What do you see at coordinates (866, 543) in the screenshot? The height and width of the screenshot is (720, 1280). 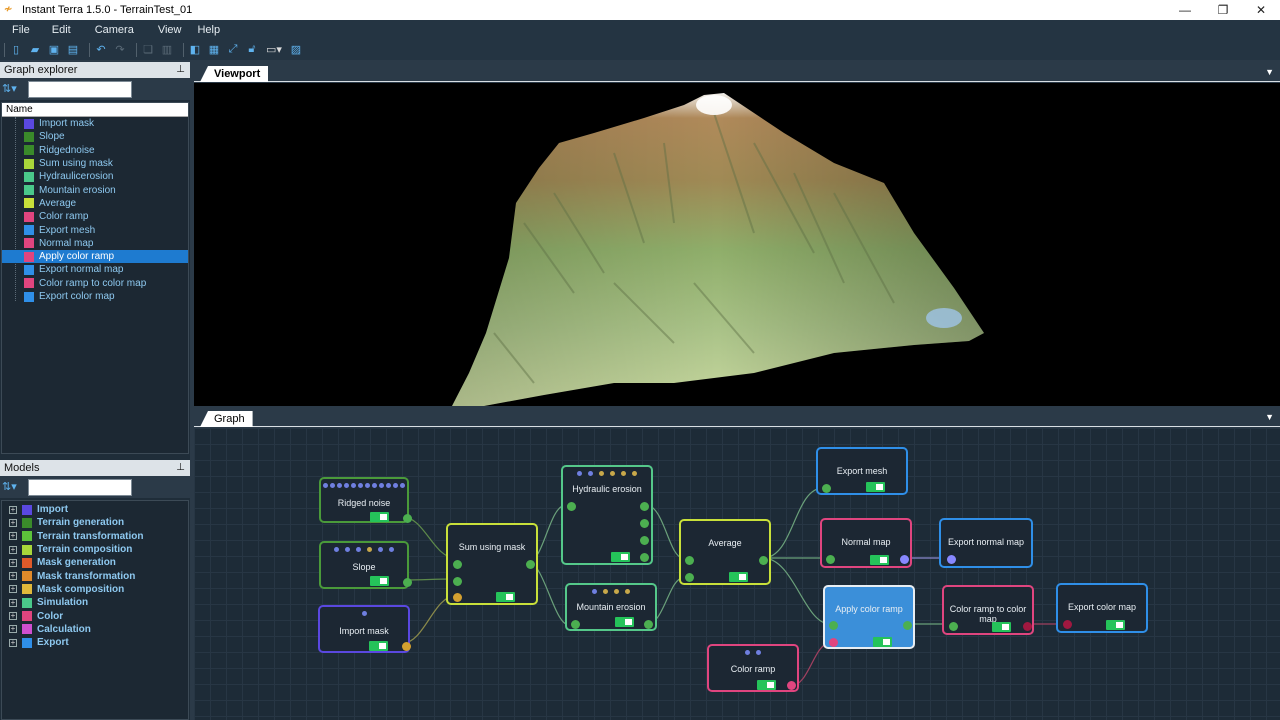 I see `node-normal: Normal map` at bounding box center [866, 543].